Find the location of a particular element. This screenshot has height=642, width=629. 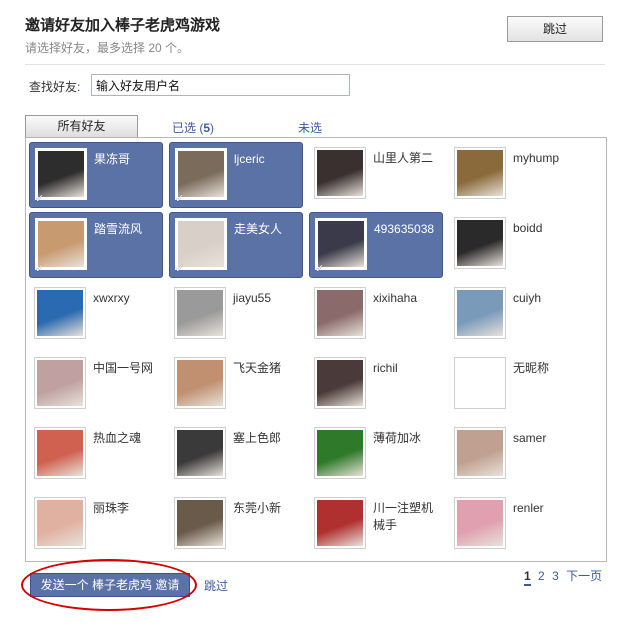

collage-avatar is located at coordinates (340, 313).